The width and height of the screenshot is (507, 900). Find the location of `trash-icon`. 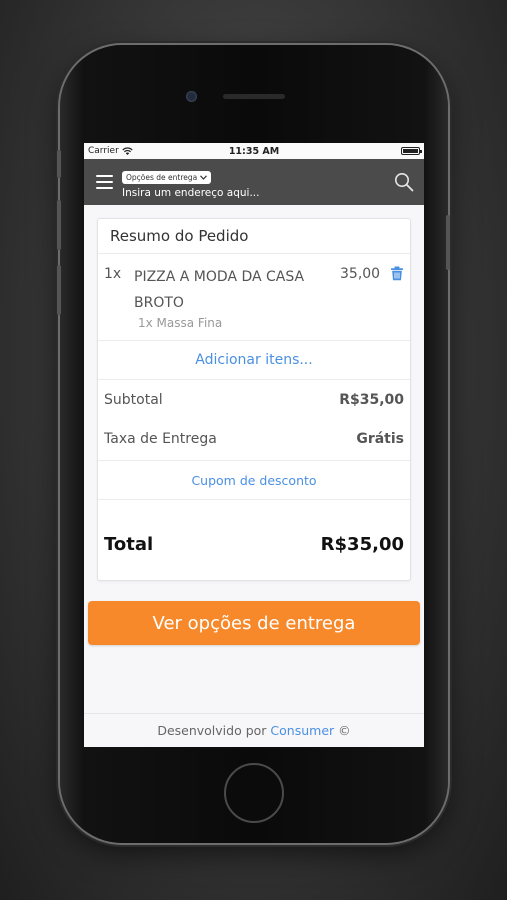

trash-icon is located at coordinates (397, 273).